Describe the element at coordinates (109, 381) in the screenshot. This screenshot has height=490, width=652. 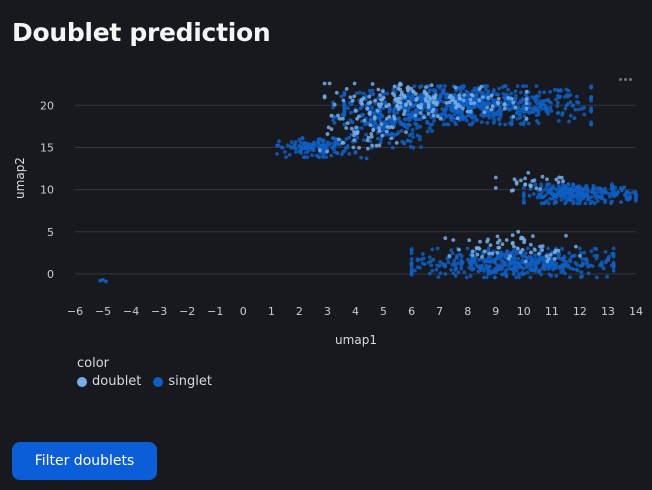
I see `legend-item-doublet: doublet` at that location.